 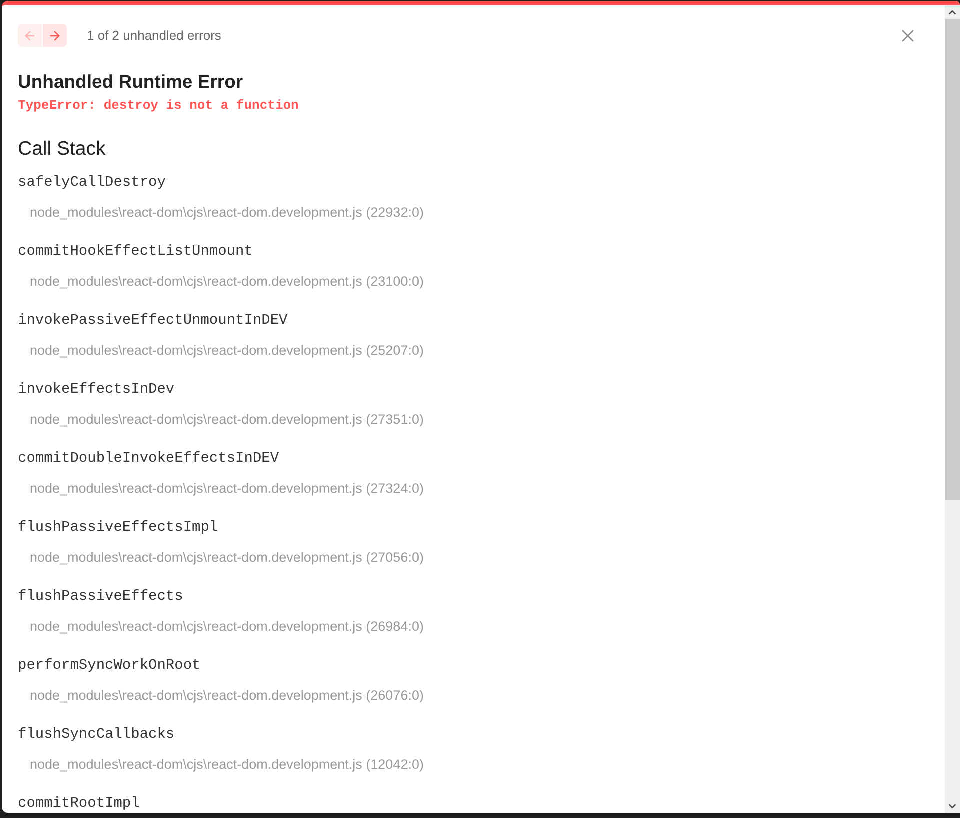 What do you see at coordinates (154, 35) in the screenshot?
I see `error-count: 1 of 2 unhandled errors` at bounding box center [154, 35].